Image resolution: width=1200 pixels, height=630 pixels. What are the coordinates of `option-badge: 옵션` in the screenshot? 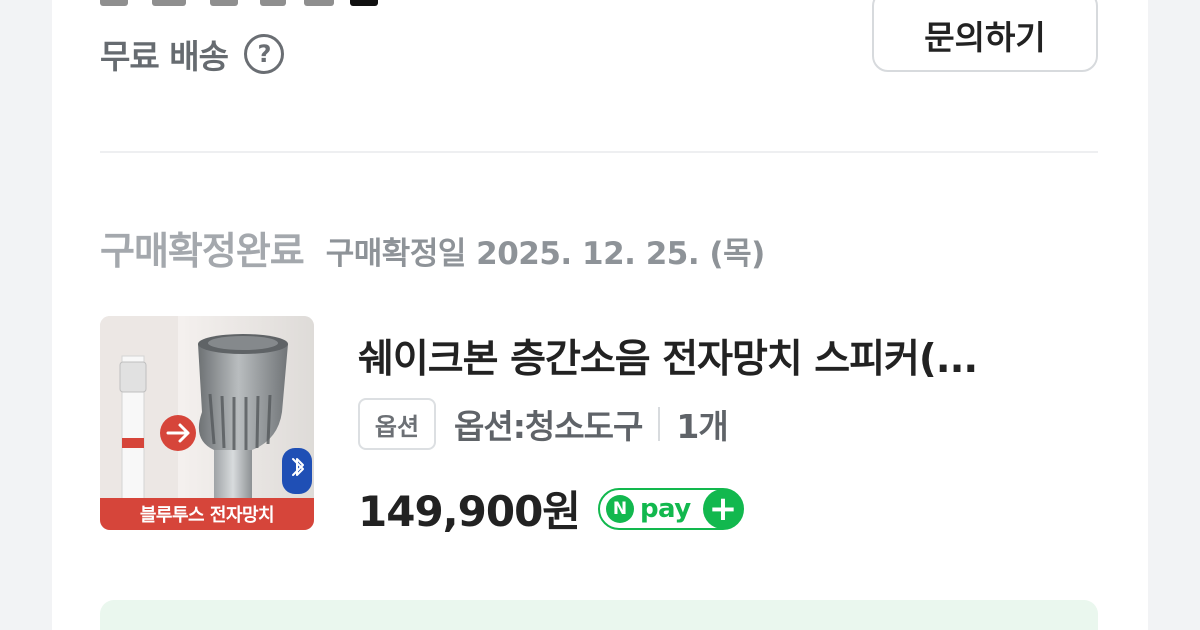 It's located at (397, 424).